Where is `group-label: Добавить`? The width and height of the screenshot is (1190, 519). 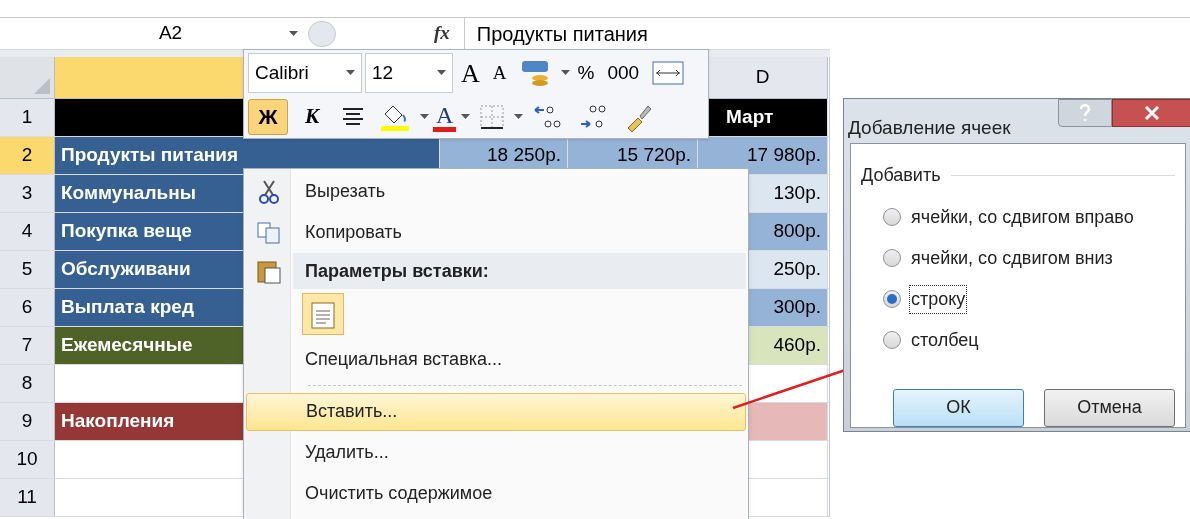 group-label: Добавить is located at coordinates (901, 175).